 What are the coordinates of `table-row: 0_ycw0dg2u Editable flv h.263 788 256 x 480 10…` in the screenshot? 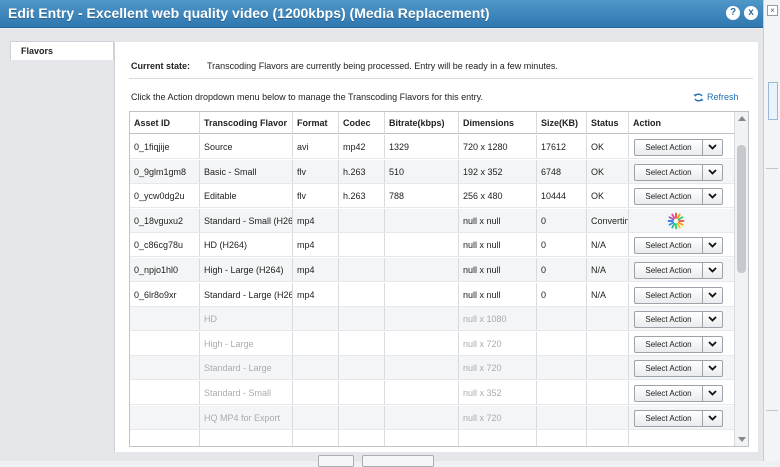 It's located at (432, 196).